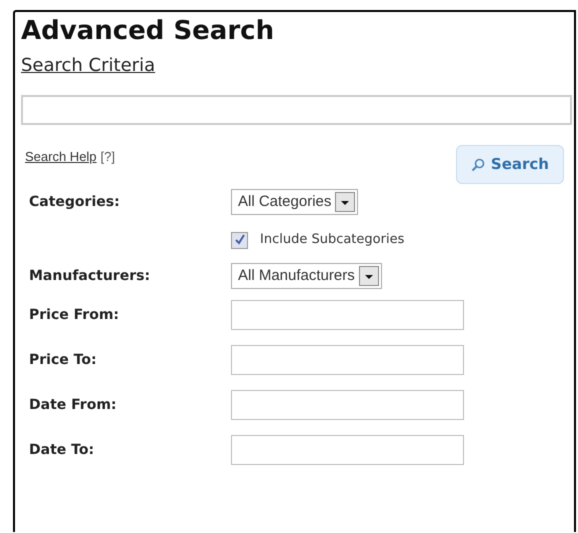  What do you see at coordinates (332, 240) in the screenshot?
I see `checkbox-label: Include Subcategories` at bounding box center [332, 240].